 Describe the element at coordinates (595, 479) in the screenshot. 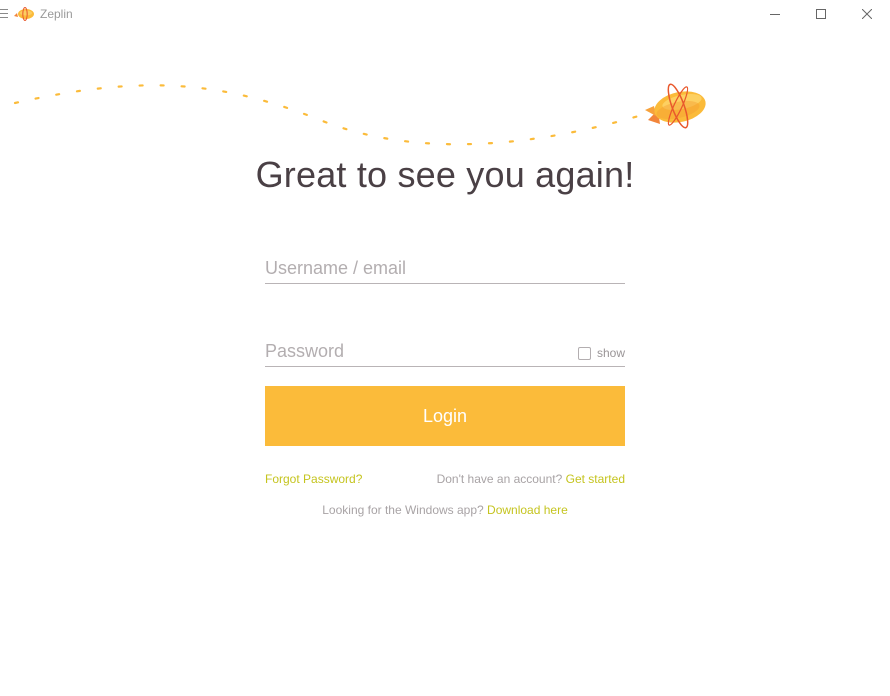

I see `get-started-link: Get started` at that location.